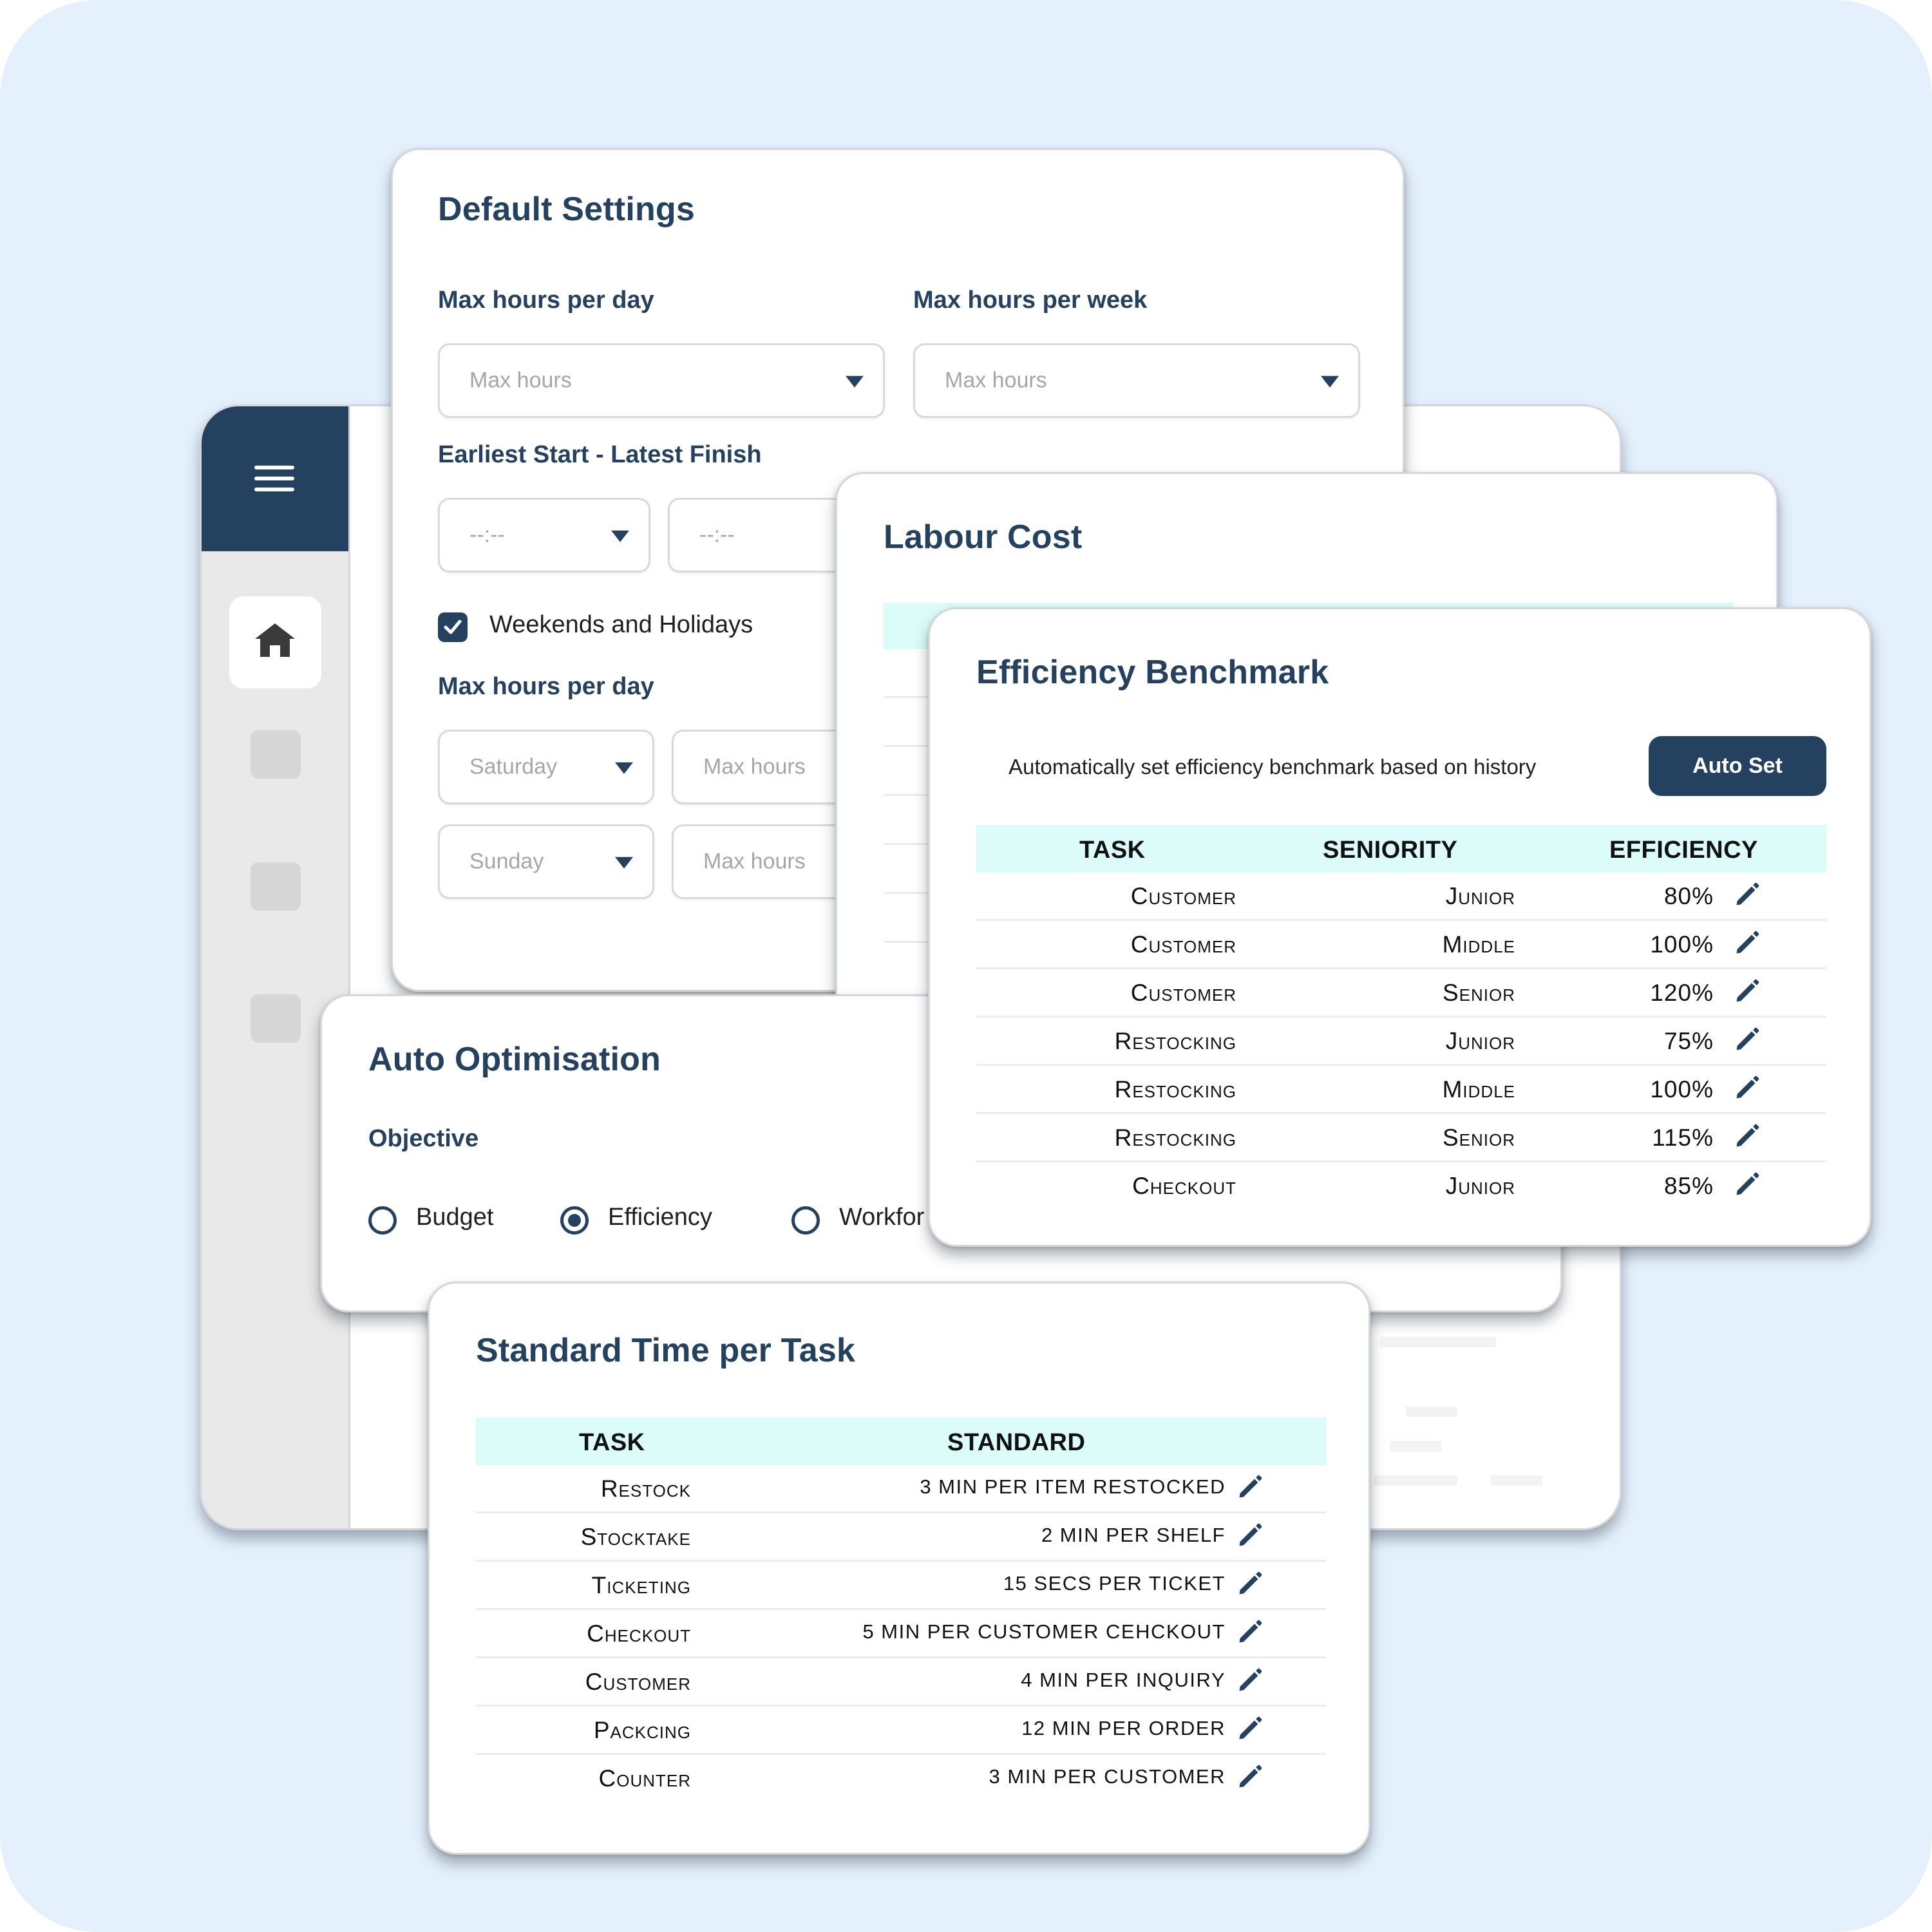 This screenshot has height=1932, width=1932. What do you see at coordinates (1401, 1042) in the screenshot?
I see `table-row: Restocking Junior 75%` at bounding box center [1401, 1042].